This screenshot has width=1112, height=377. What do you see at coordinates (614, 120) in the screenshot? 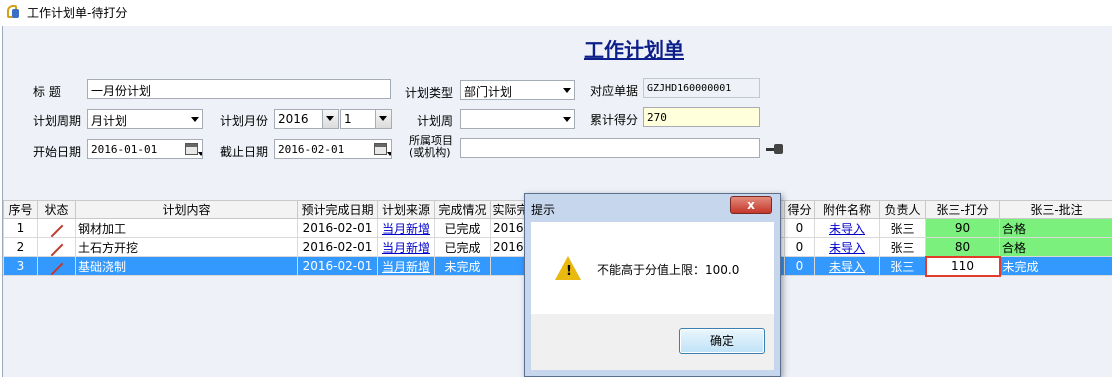
I see `cumulative-score-label: 累计得分` at bounding box center [614, 120].